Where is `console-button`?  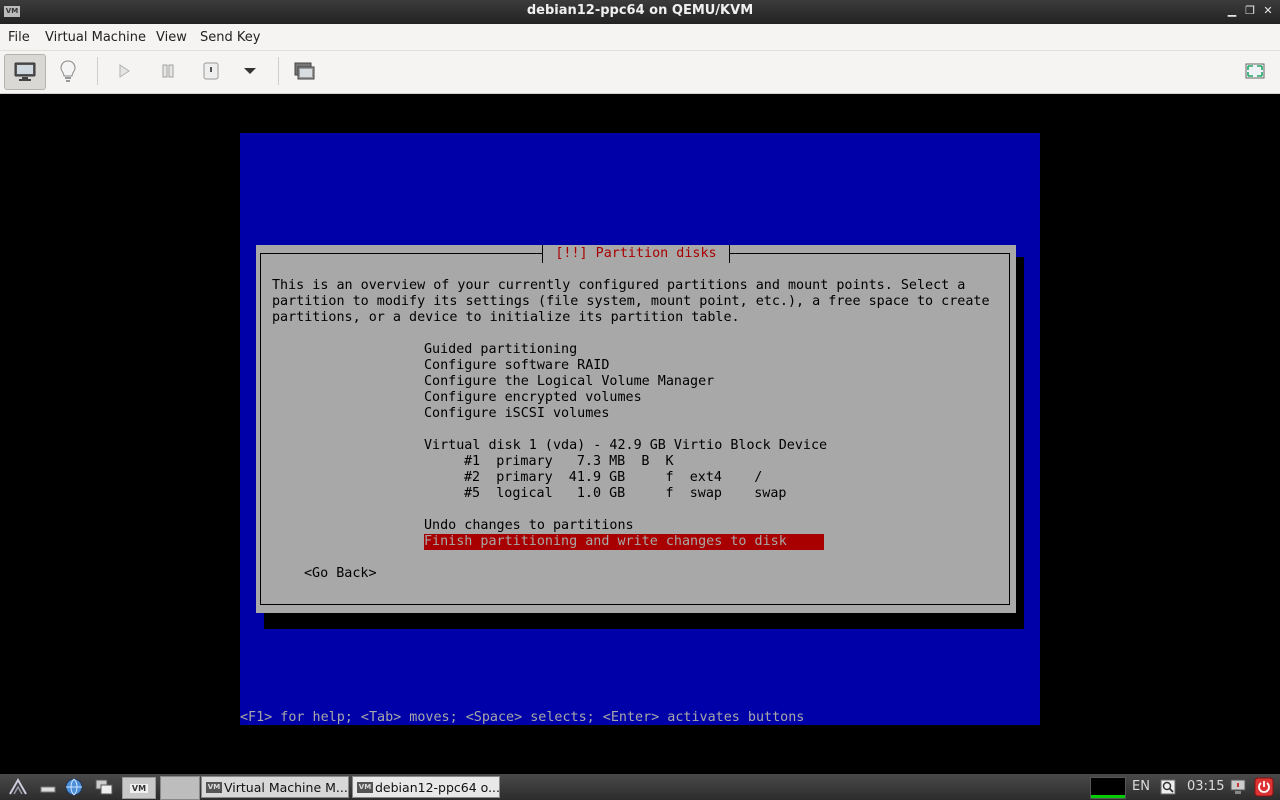 console-button is located at coordinates (25, 72).